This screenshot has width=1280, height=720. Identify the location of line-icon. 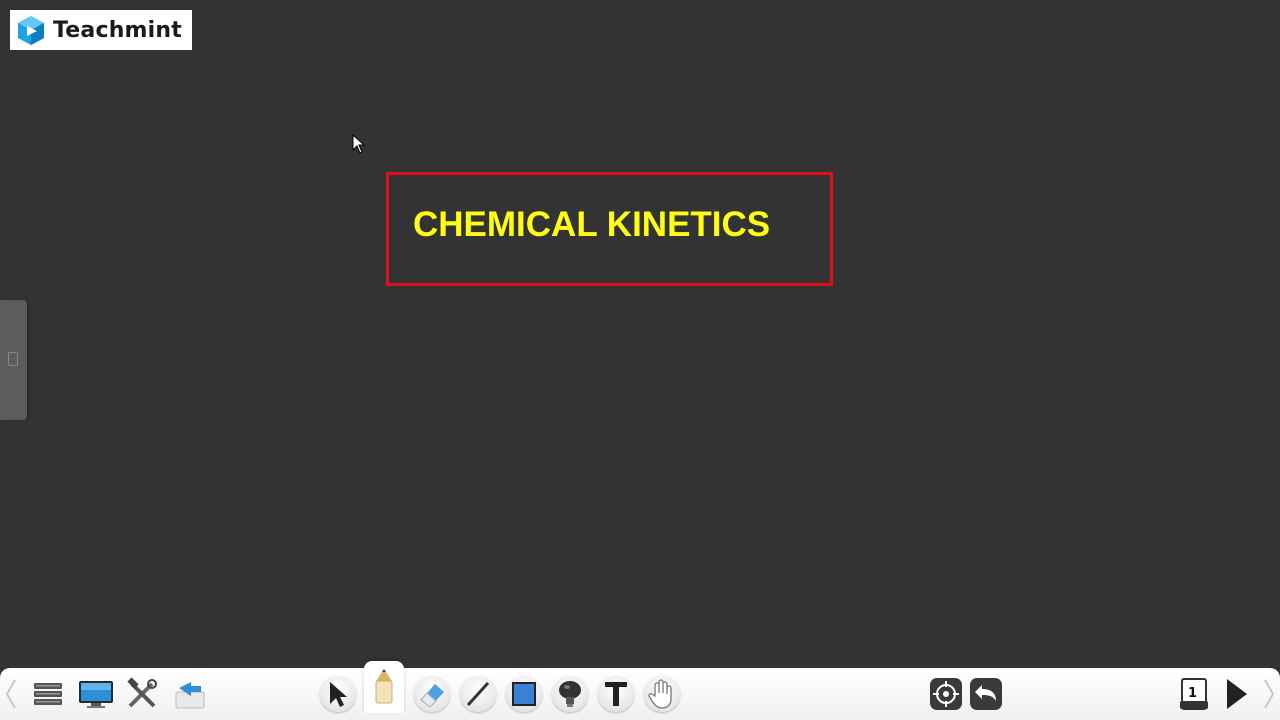
(478, 694).